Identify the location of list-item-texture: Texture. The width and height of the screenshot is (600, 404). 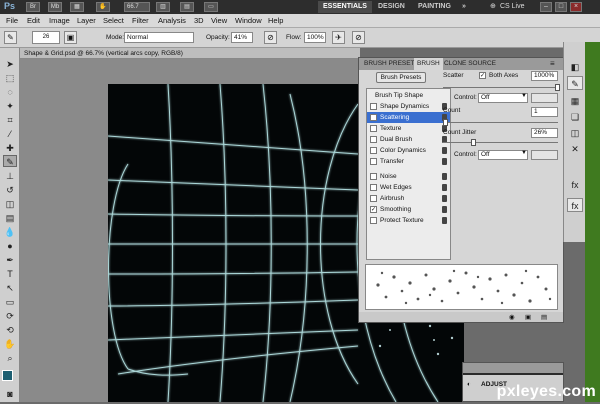
(408, 128).